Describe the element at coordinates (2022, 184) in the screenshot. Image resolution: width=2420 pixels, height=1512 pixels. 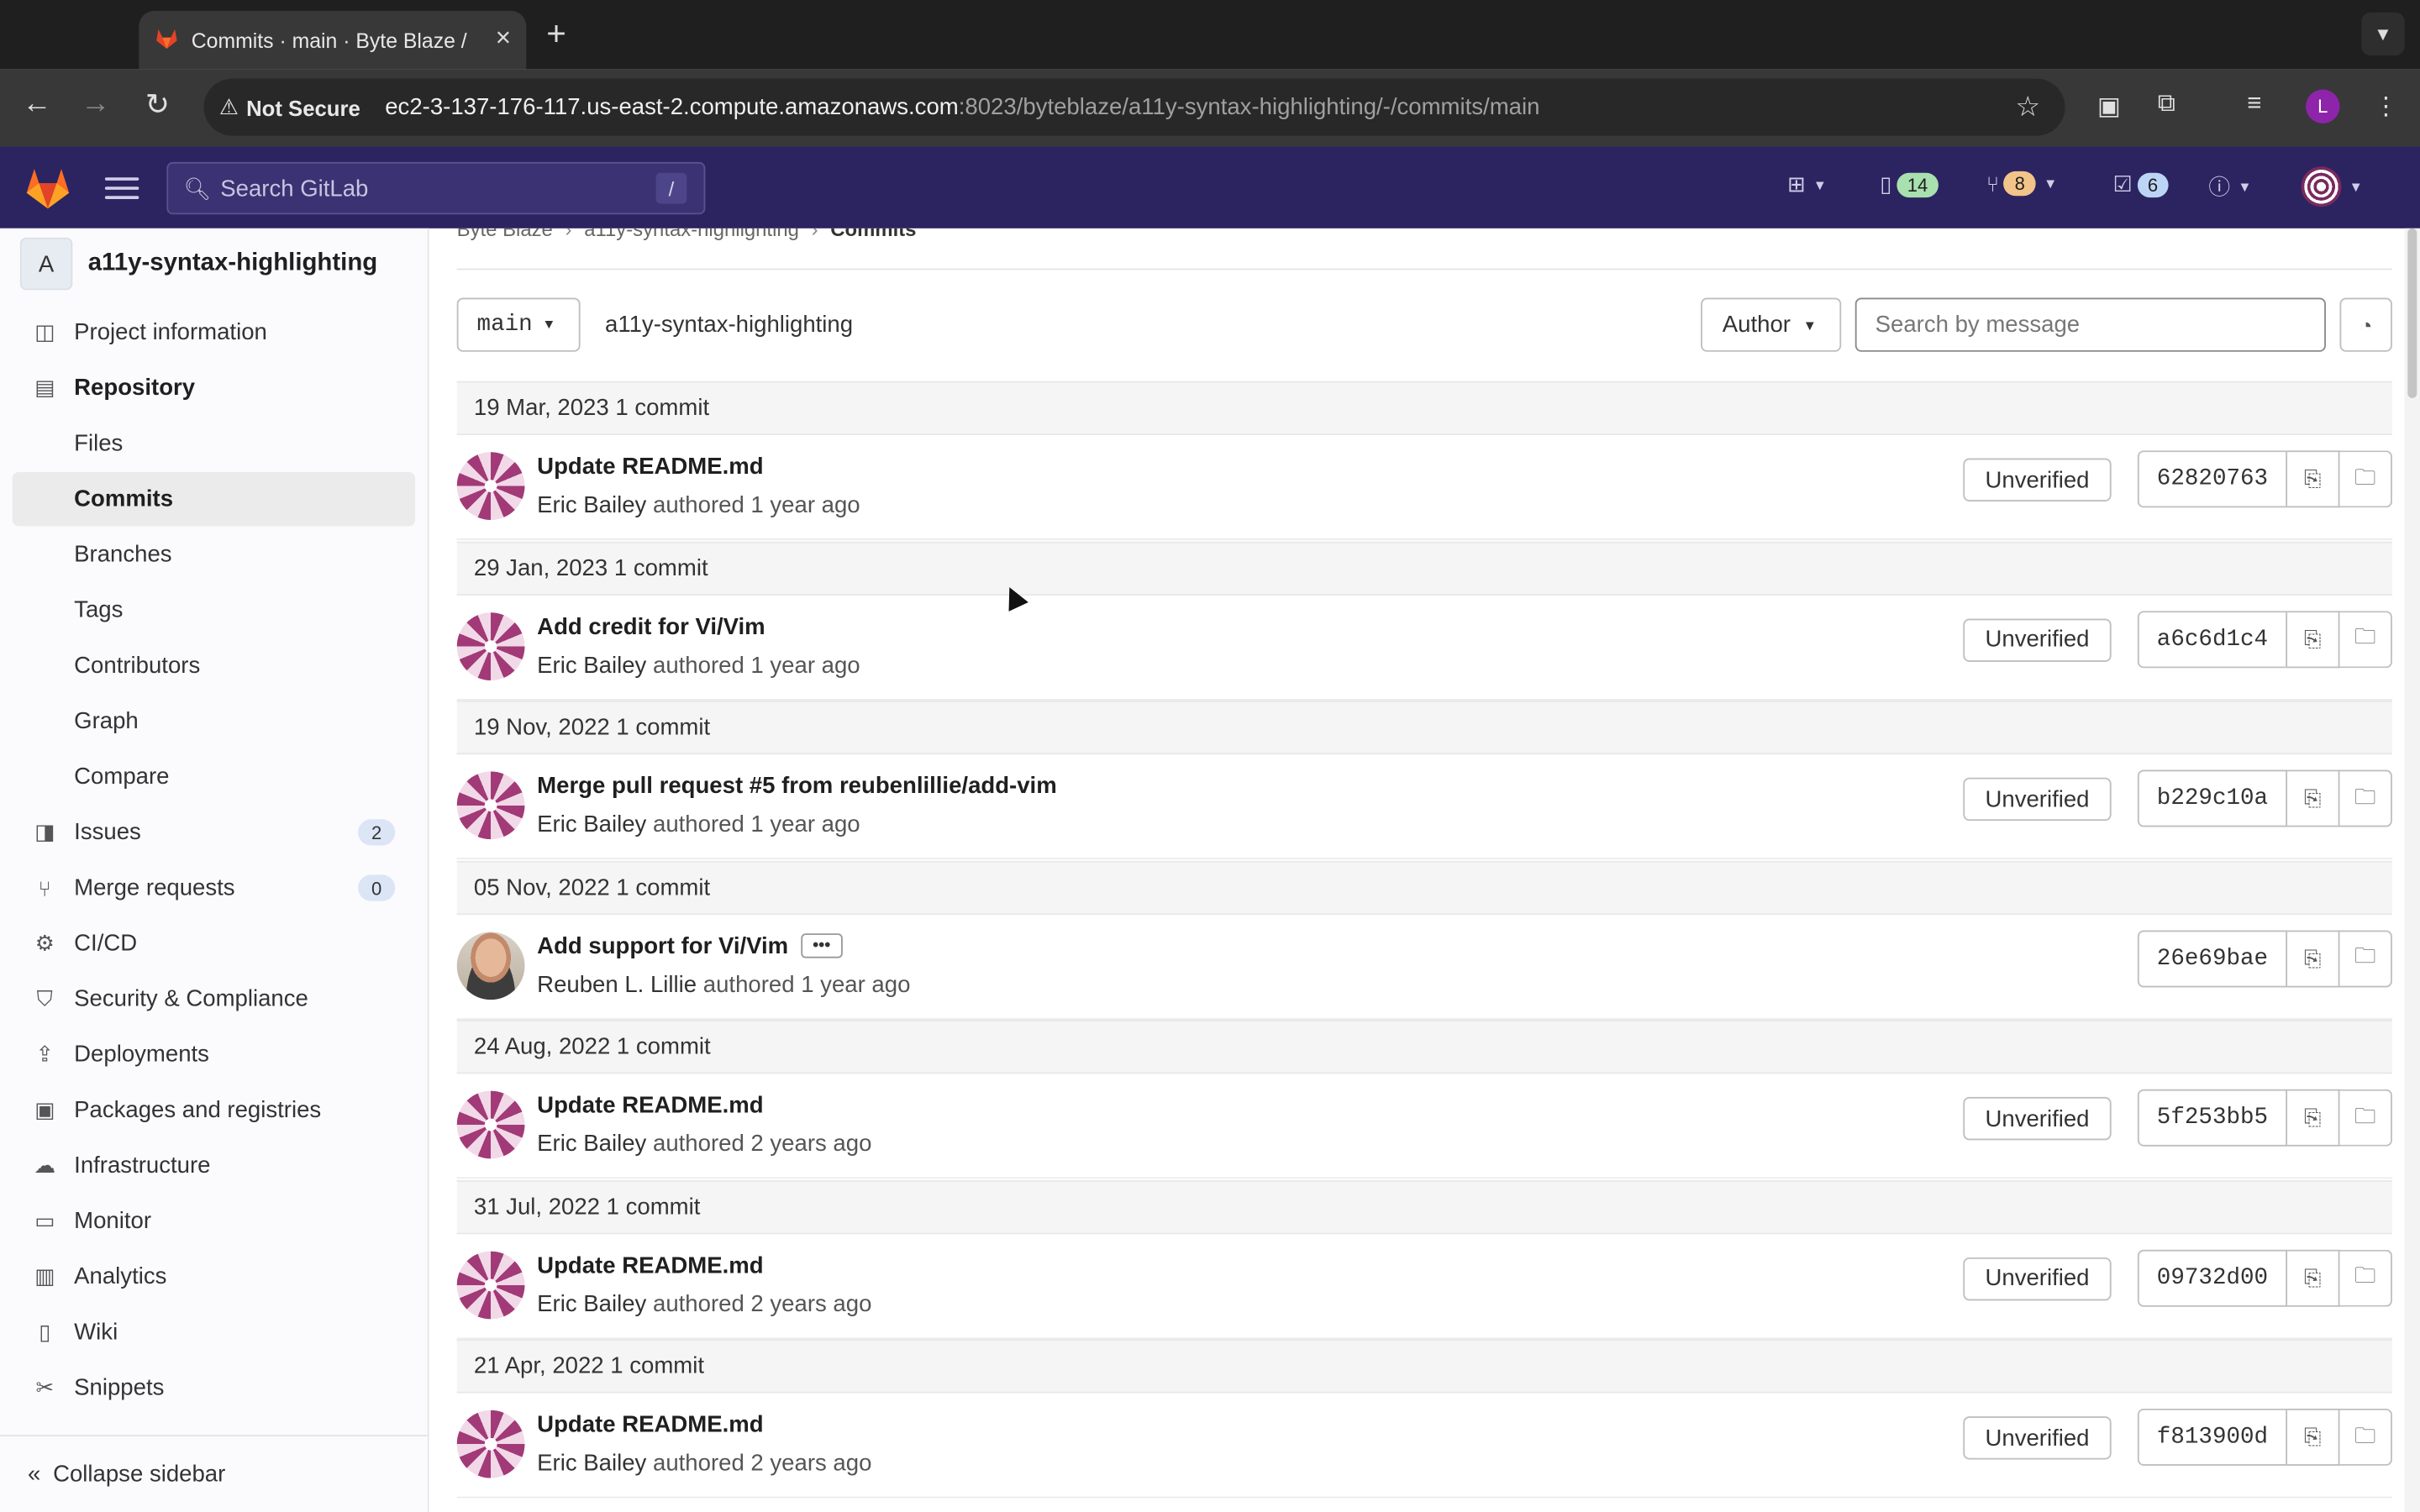
I see `merge-requests-dropdown: ⑂ 8 ▼` at that location.